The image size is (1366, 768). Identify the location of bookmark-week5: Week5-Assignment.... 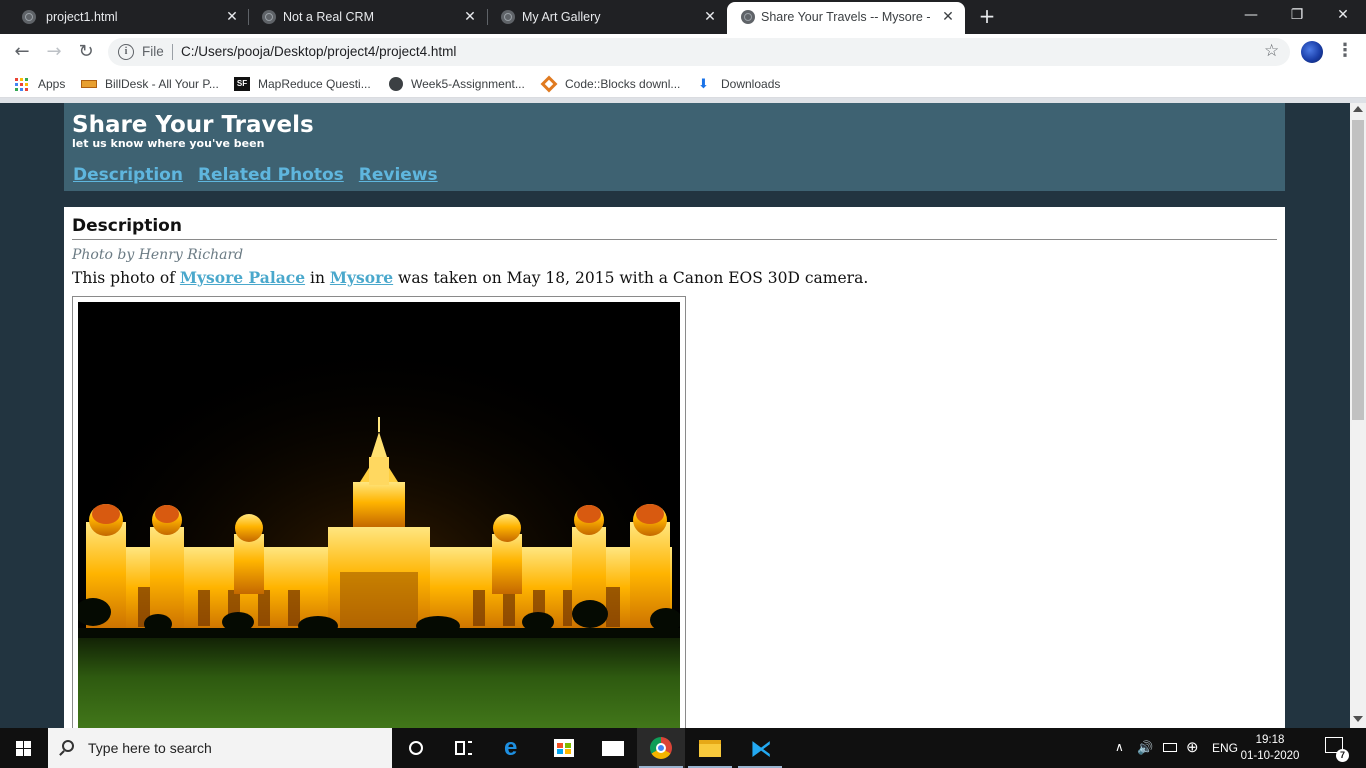
(457, 84).